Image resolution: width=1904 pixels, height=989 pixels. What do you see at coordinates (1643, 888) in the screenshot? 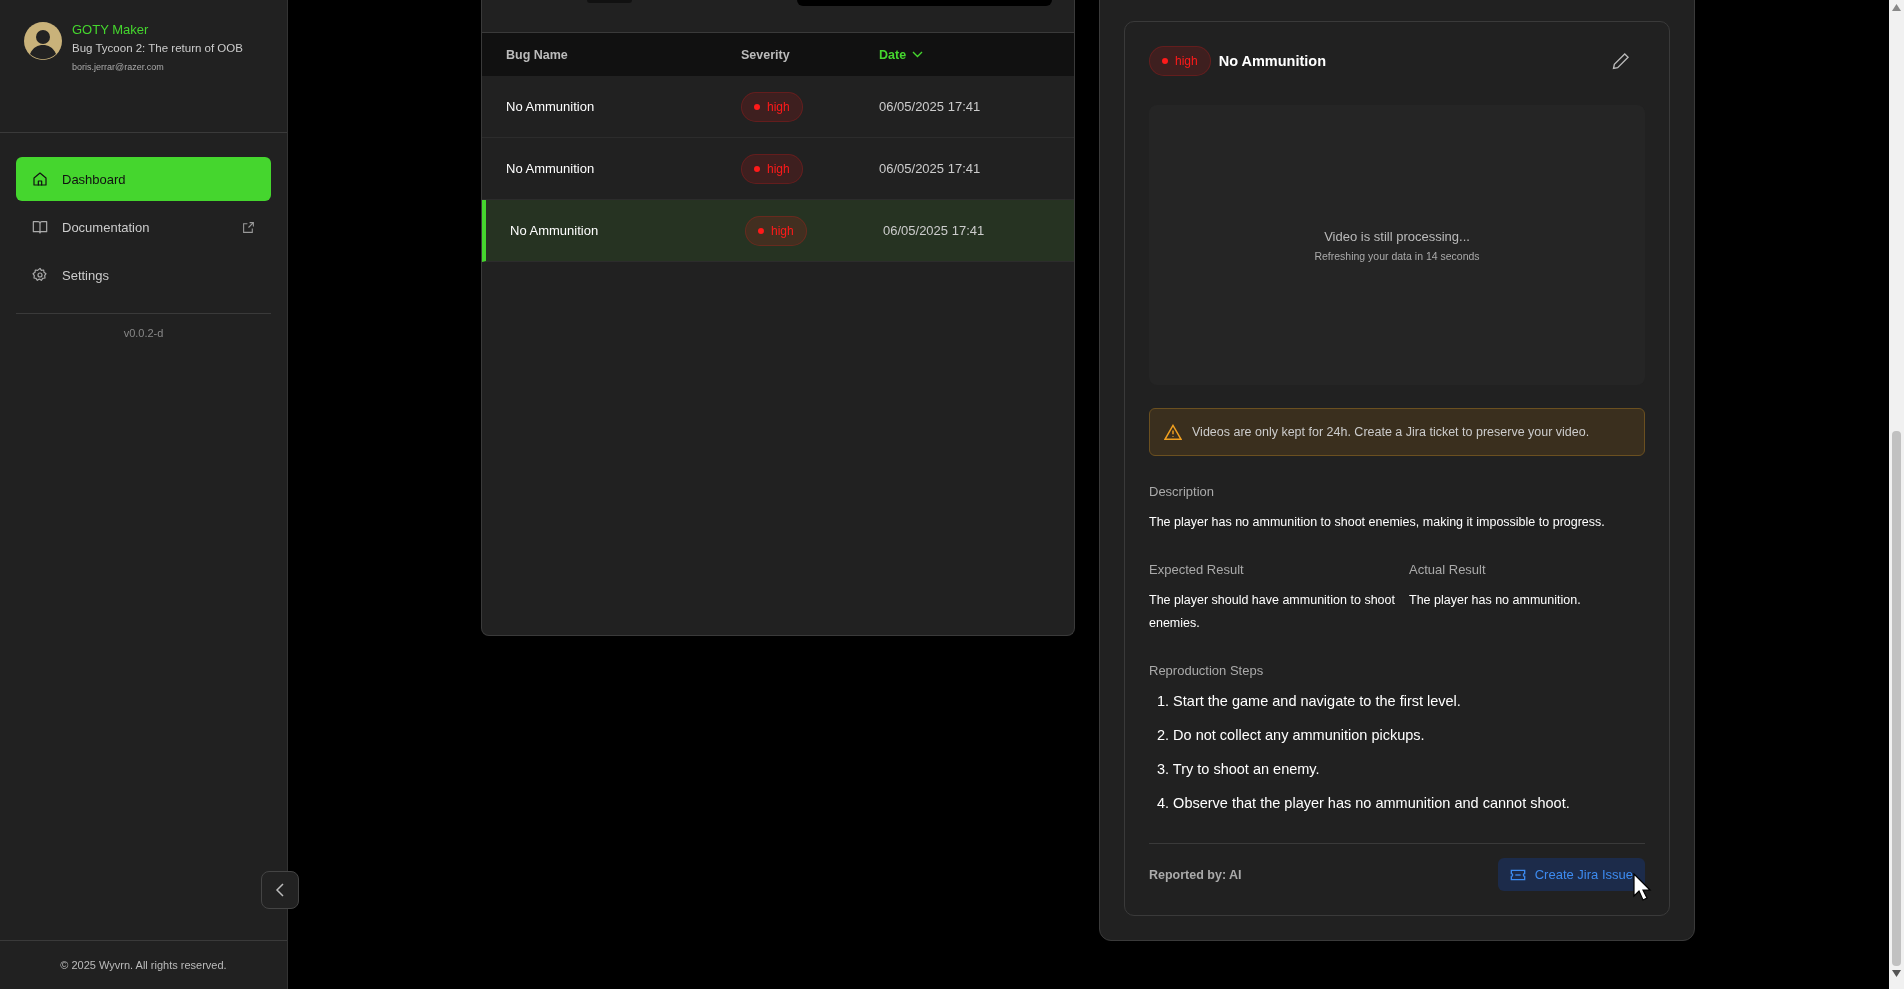
I see `cursor-icon` at bounding box center [1643, 888].